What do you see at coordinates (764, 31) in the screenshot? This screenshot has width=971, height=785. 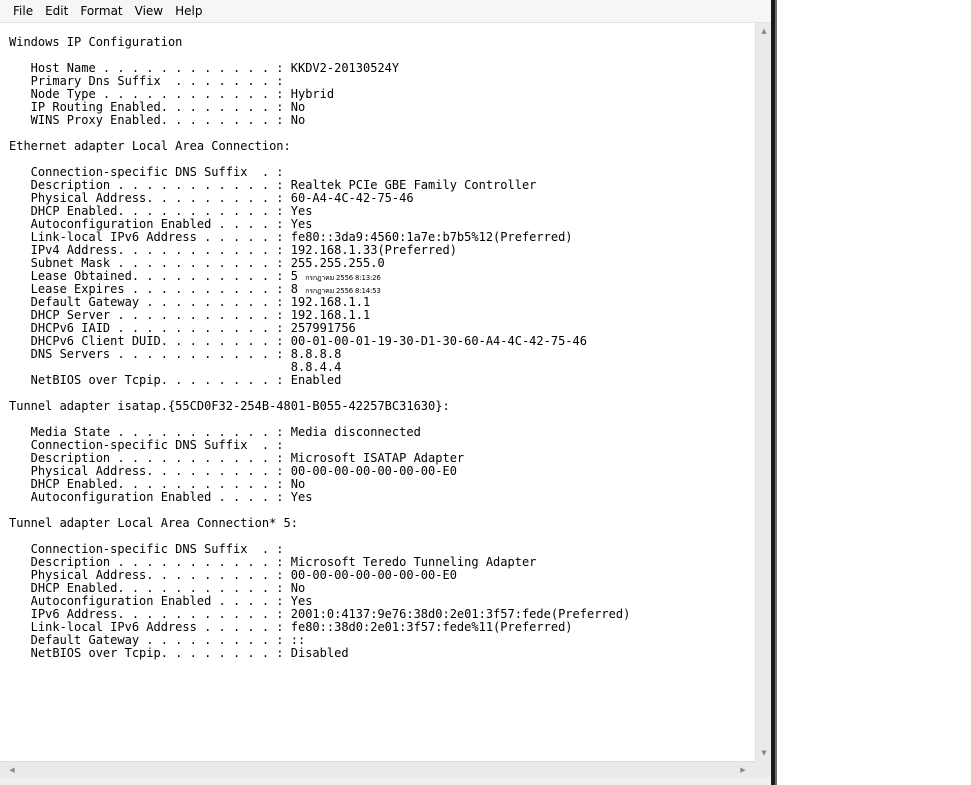 I see `scroll-up-arrow-icon: ▲` at bounding box center [764, 31].